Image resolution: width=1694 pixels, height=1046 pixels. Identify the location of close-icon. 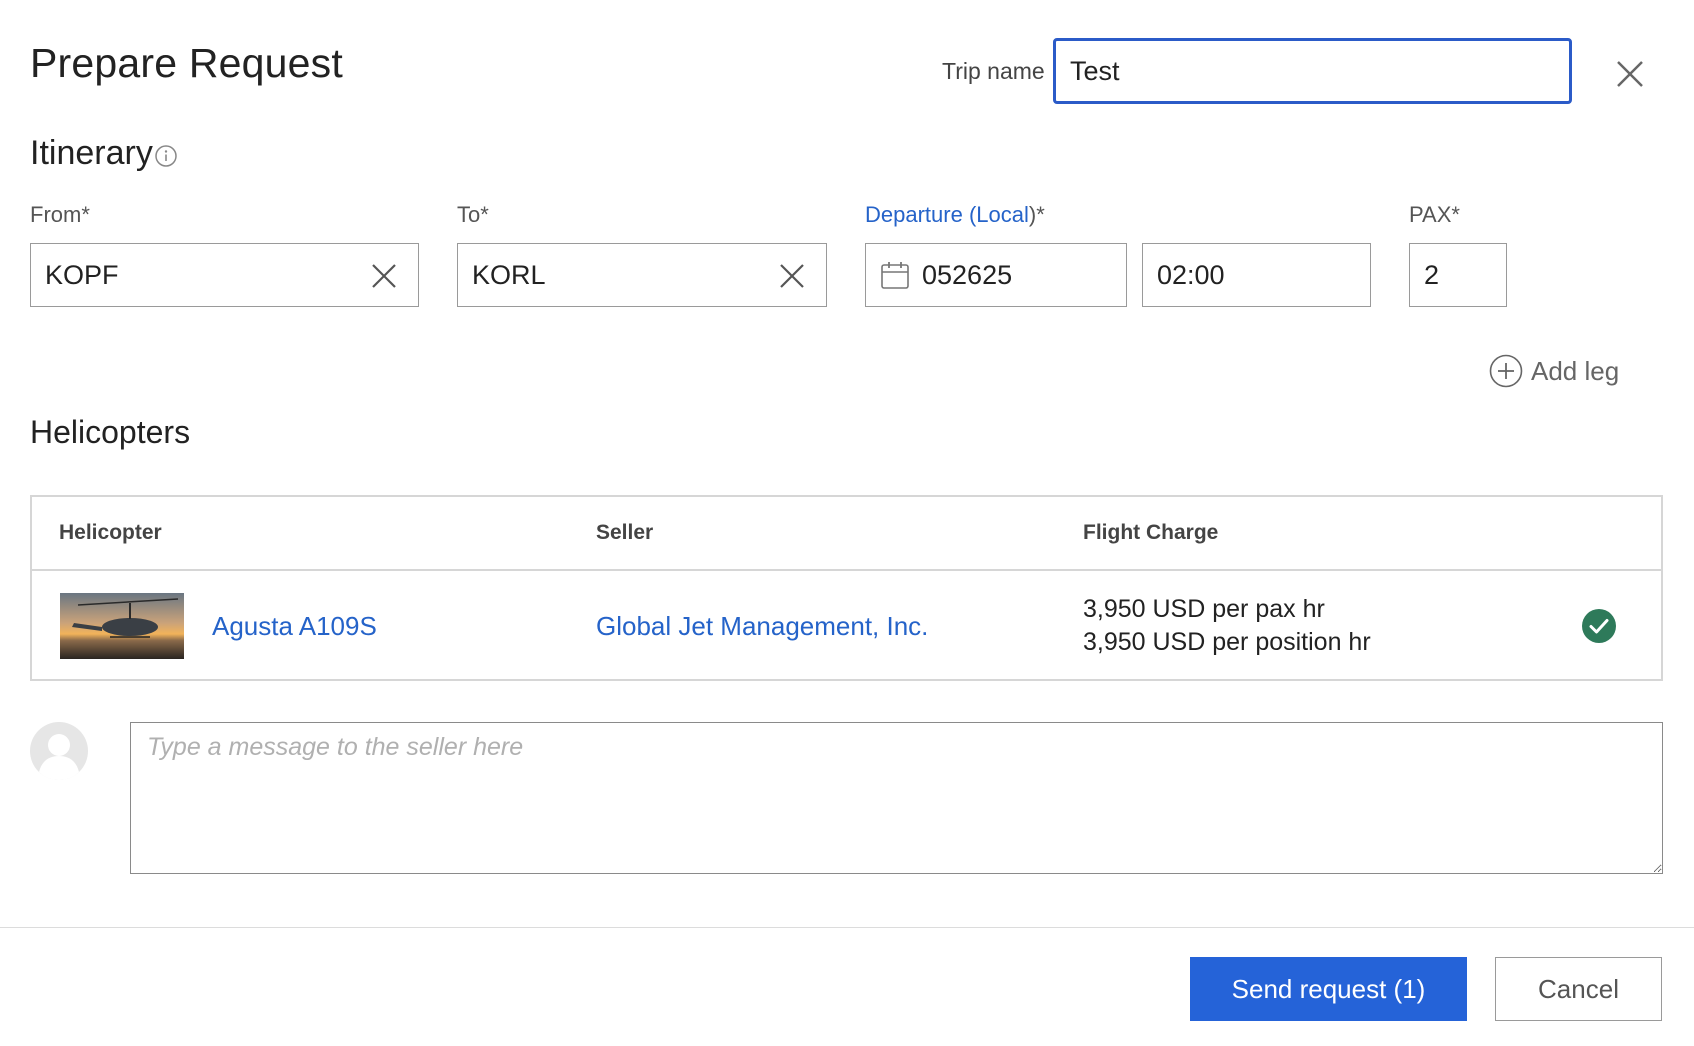
(1630, 74).